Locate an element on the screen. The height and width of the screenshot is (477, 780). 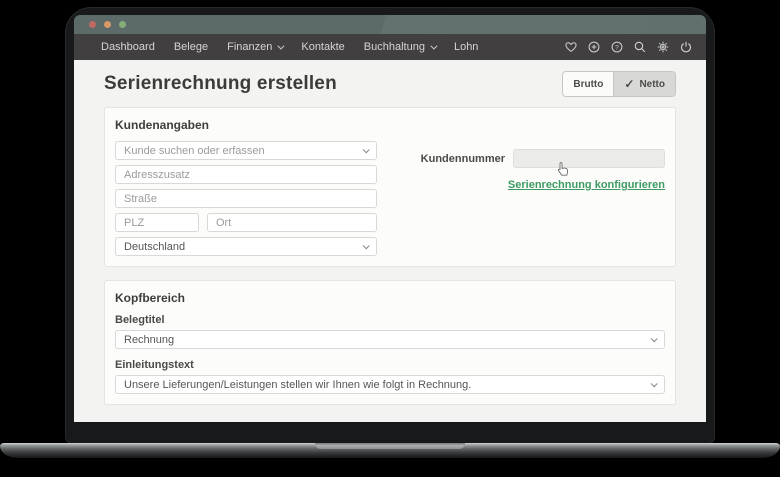
netto-toggle-button: ✓ Netto is located at coordinates (644, 84).